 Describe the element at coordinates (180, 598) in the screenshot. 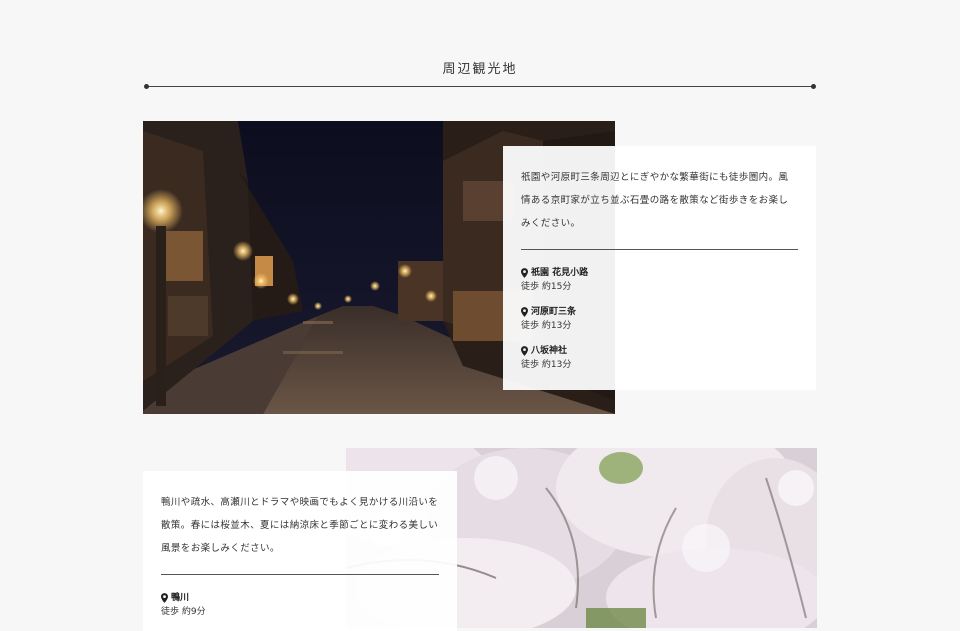

I see `spot-name: 鴨川` at that location.